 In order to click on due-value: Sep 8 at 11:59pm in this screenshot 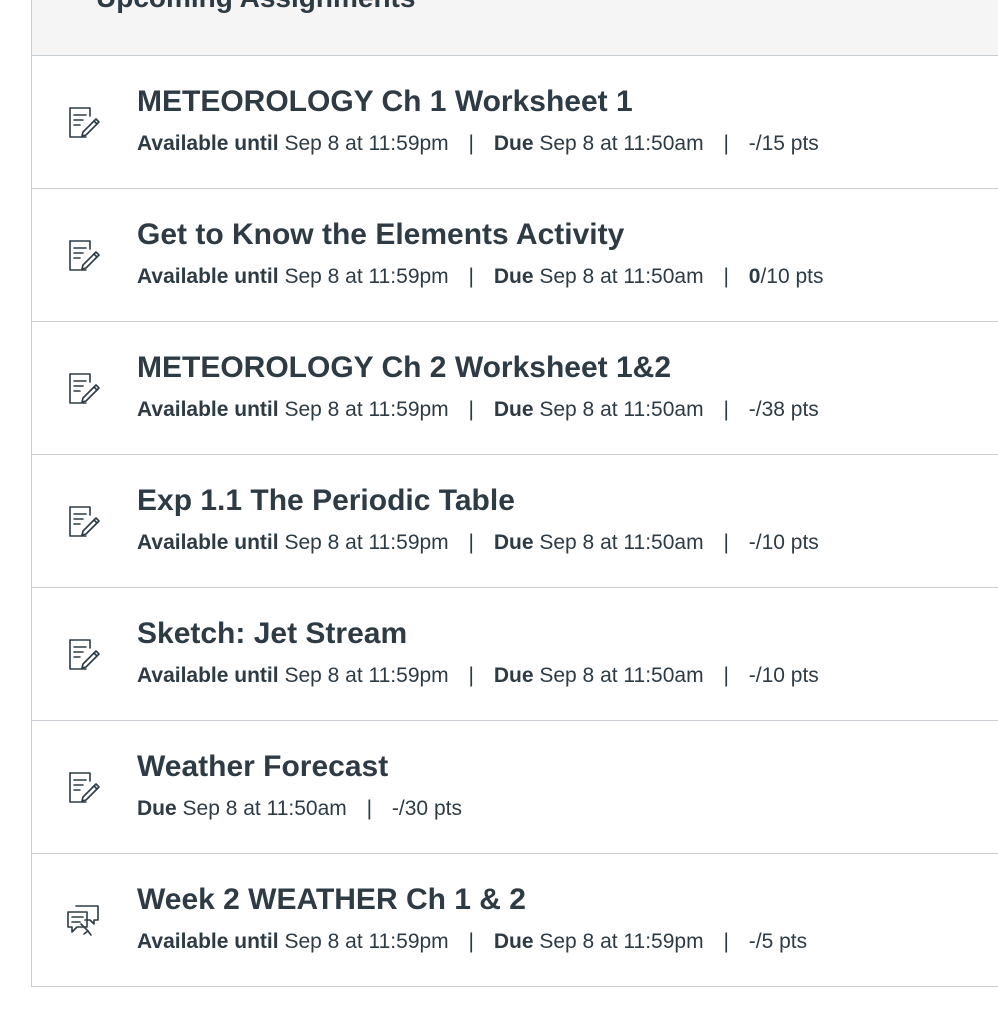, I will do `click(621, 941)`.